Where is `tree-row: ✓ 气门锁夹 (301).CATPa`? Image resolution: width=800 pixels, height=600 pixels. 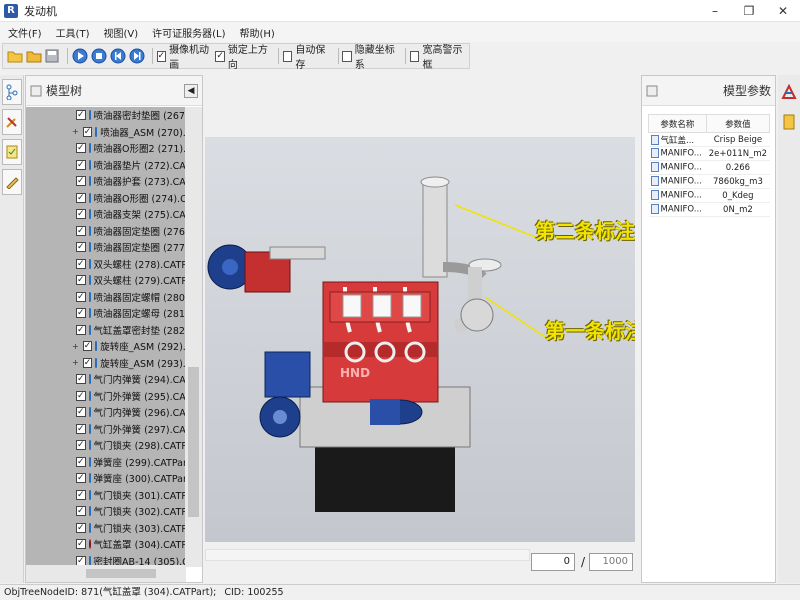
tree-row: ✓ 气门锁夹 (301).CATPa is located at coordinates (106, 494).